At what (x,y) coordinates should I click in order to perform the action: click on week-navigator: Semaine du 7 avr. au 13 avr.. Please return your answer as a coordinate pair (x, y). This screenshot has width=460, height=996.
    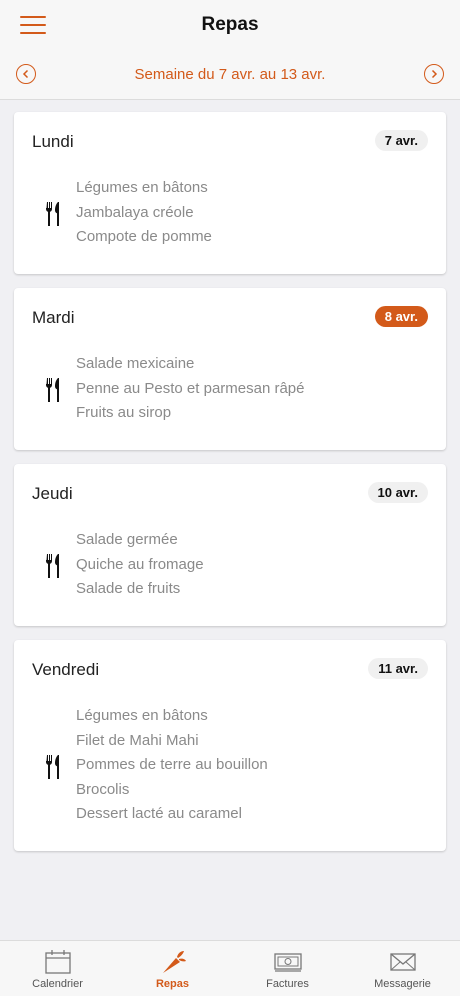
    Looking at the image, I should click on (230, 75).